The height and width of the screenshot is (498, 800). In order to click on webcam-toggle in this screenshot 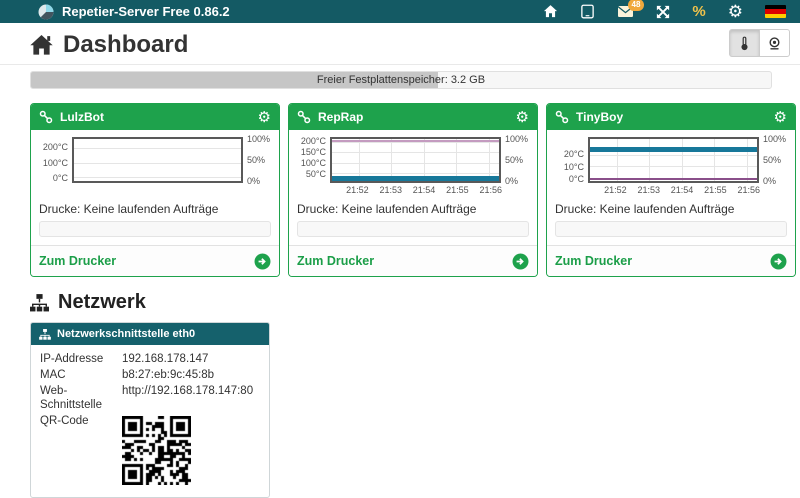, I will do `click(774, 43)`.